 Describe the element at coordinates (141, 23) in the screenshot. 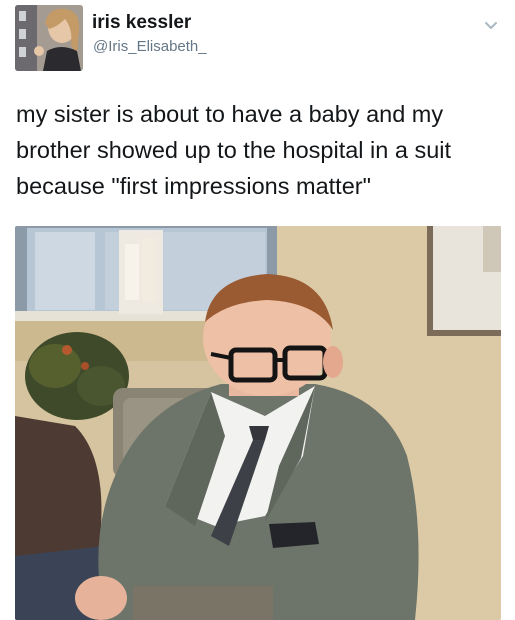

I see `display-name: iris kessler` at that location.